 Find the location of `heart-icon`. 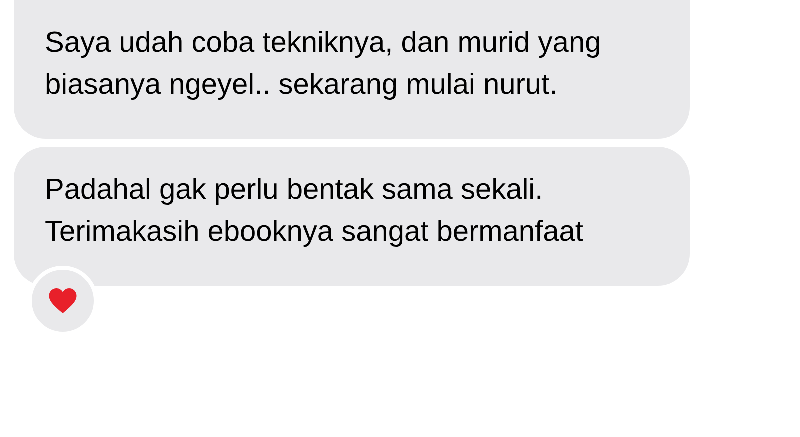

heart-icon is located at coordinates (63, 301).